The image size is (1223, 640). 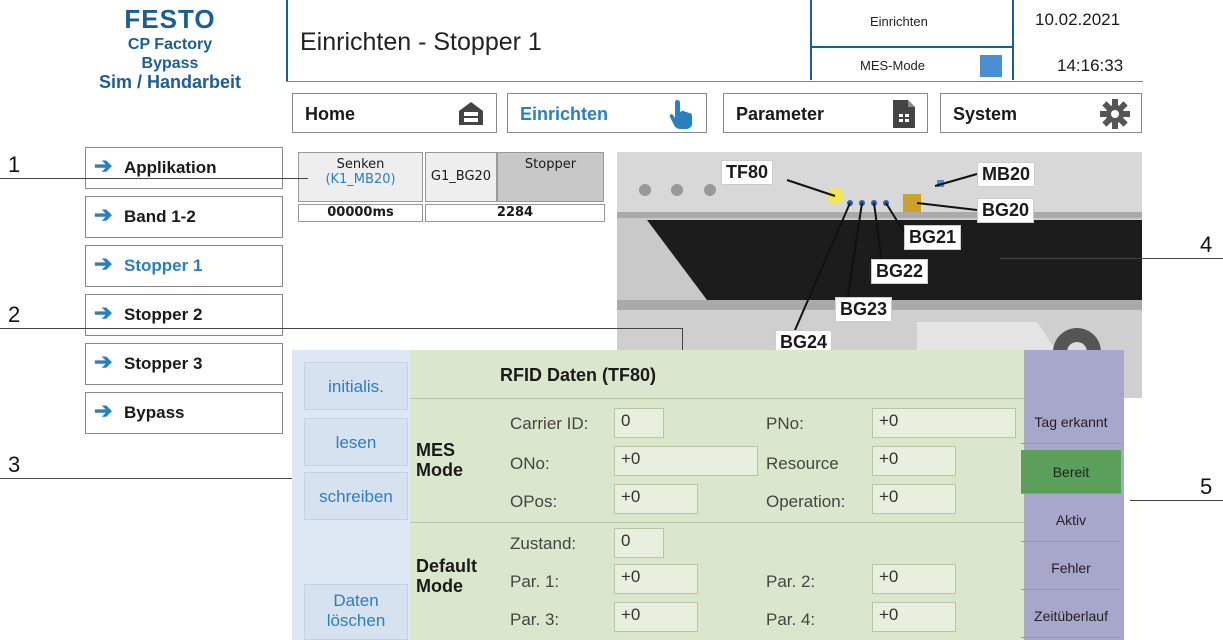 I want to click on brand-line-3: Sim / Handarbeit, so click(x=170, y=82).